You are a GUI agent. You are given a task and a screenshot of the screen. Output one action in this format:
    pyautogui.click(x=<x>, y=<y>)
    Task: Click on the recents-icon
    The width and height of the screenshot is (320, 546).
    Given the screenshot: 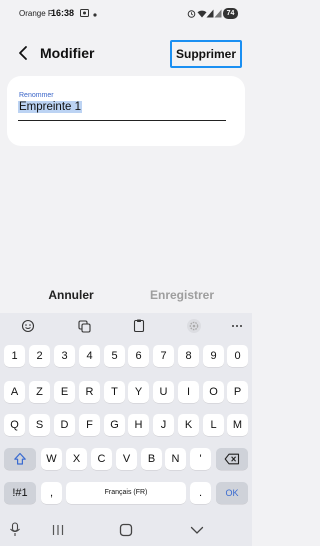 What is the action you would take?
    pyautogui.click(x=58, y=530)
    